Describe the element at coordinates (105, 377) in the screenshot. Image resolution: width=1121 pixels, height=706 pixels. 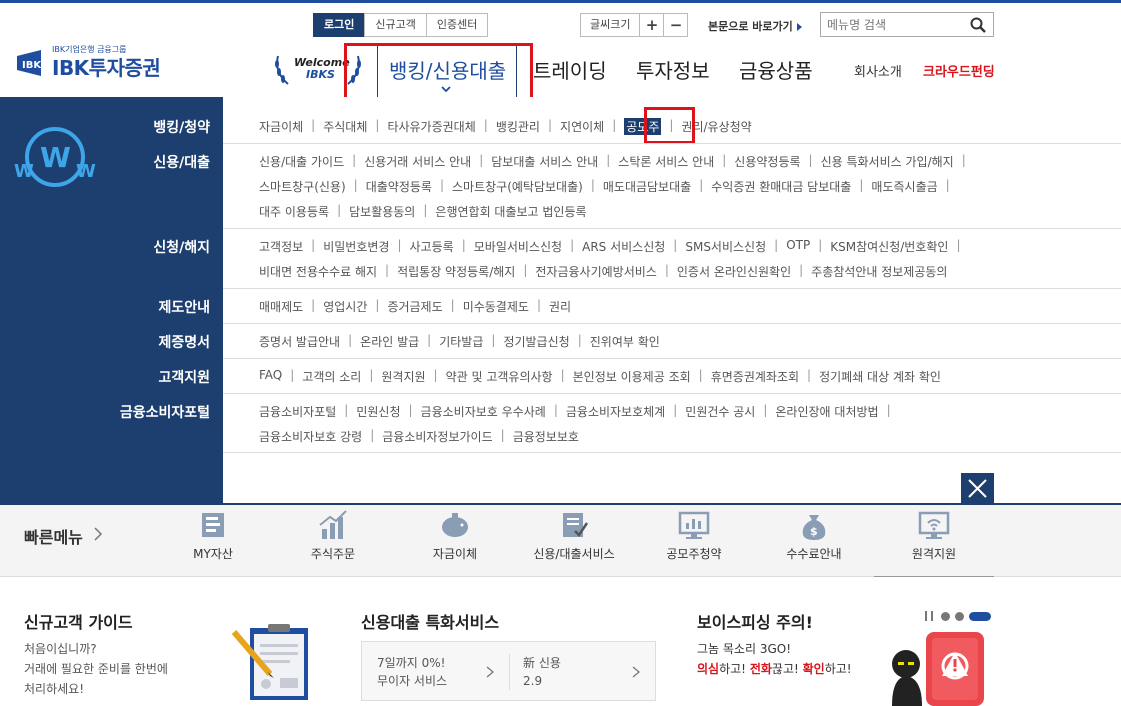
I see `category-support: 고객지원` at that location.